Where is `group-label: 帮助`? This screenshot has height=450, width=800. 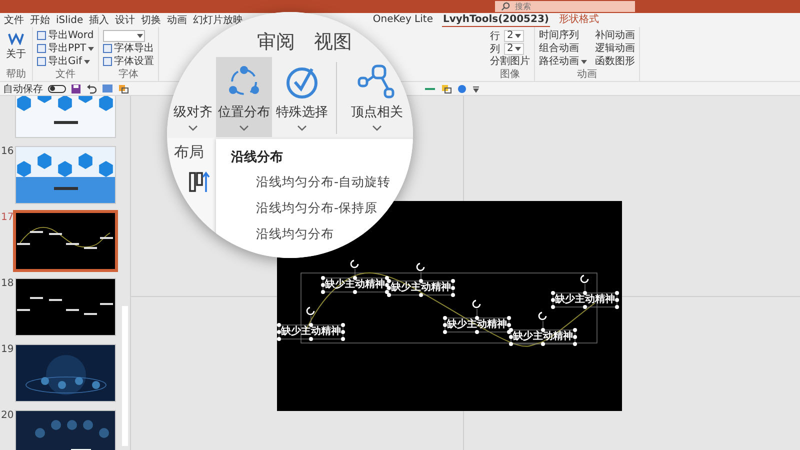 group-label: 帮助 is located at coordinates (16, 75).